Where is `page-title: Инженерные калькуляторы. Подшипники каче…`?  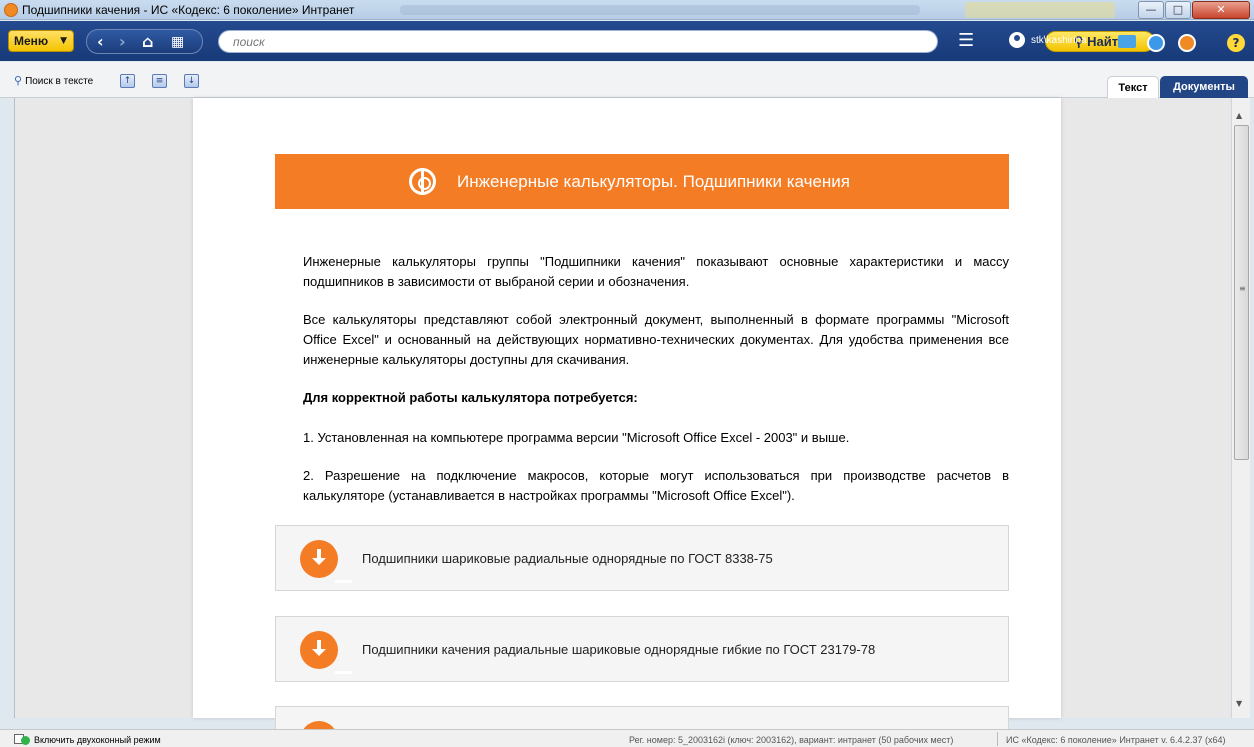
page-title: Инженерные калькуляторы. Подшипники каче… is located at coordinates (654, 181).